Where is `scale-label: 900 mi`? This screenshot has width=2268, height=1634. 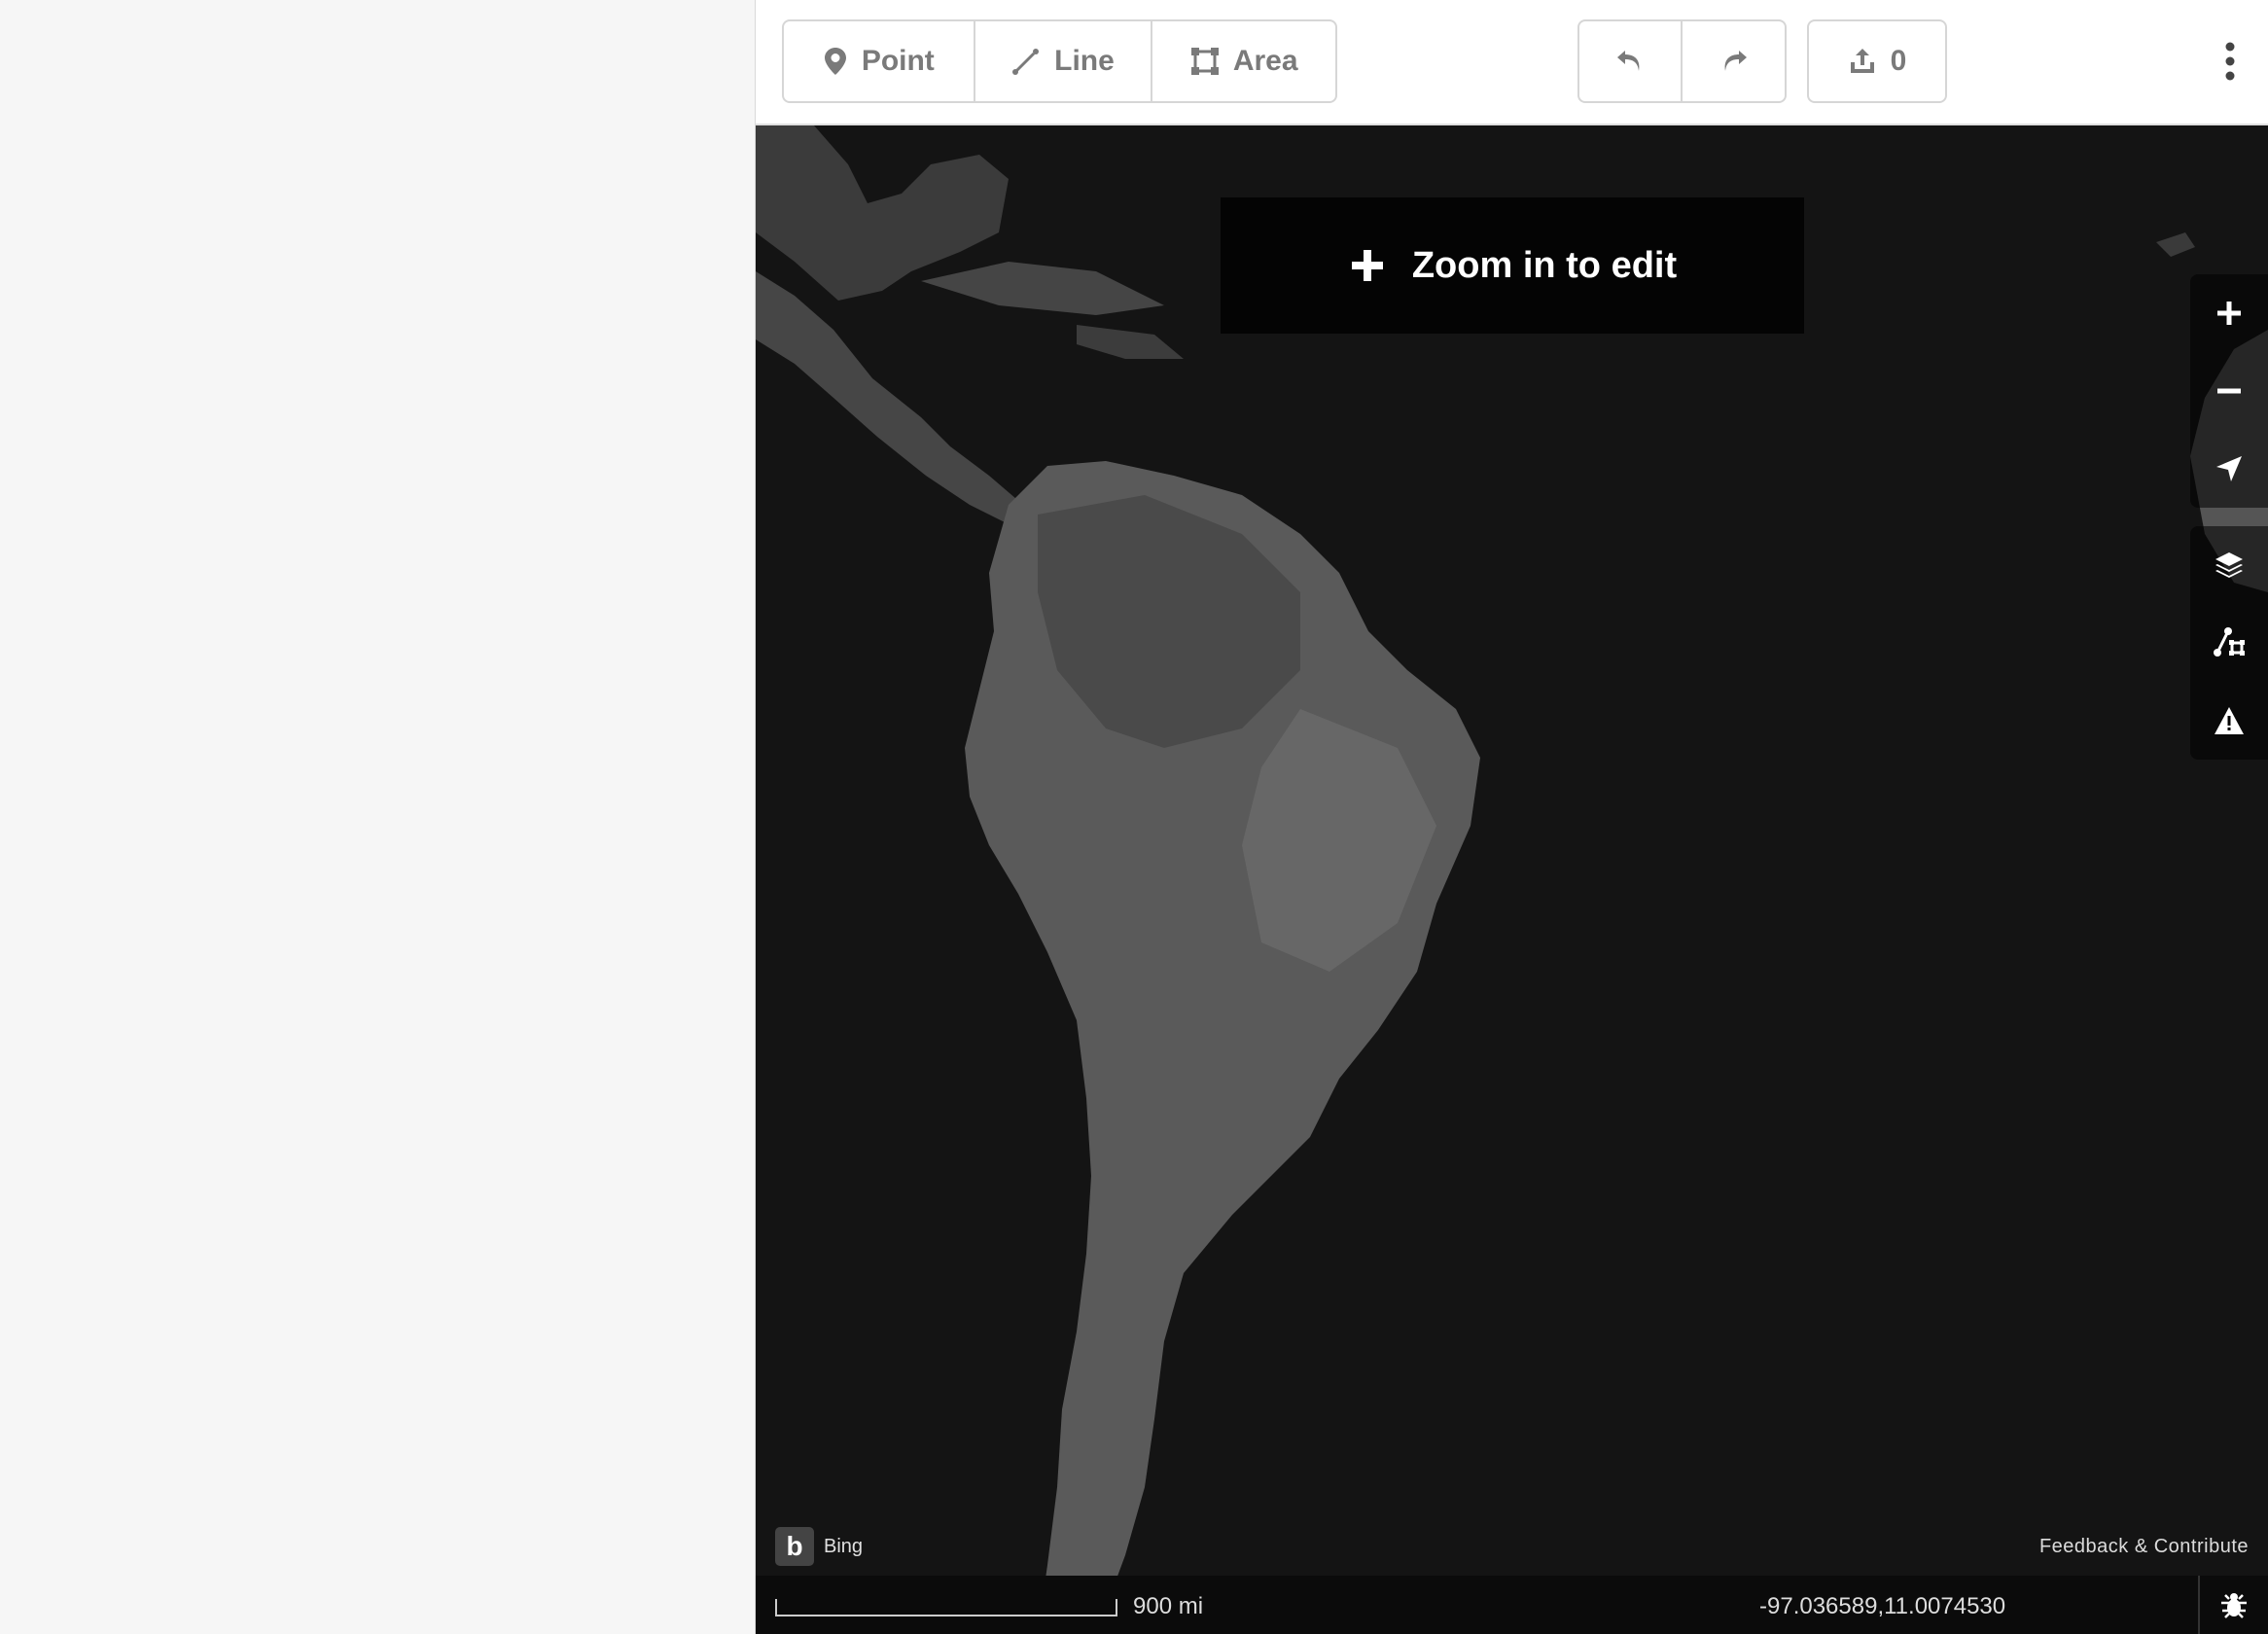
scale-label: 900 mi is located at coordinates (1168, 1606).